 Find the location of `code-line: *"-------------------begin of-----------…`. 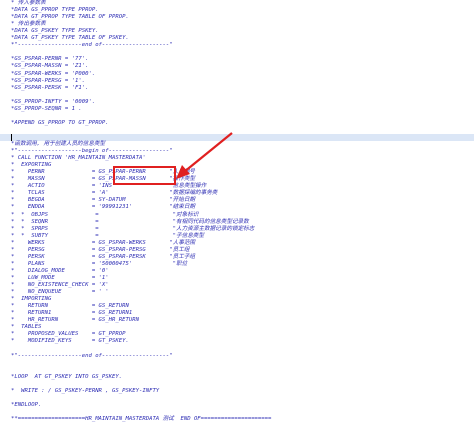

code-line: *"-------------------begin of-----------… is located at coordinates (237, 151).